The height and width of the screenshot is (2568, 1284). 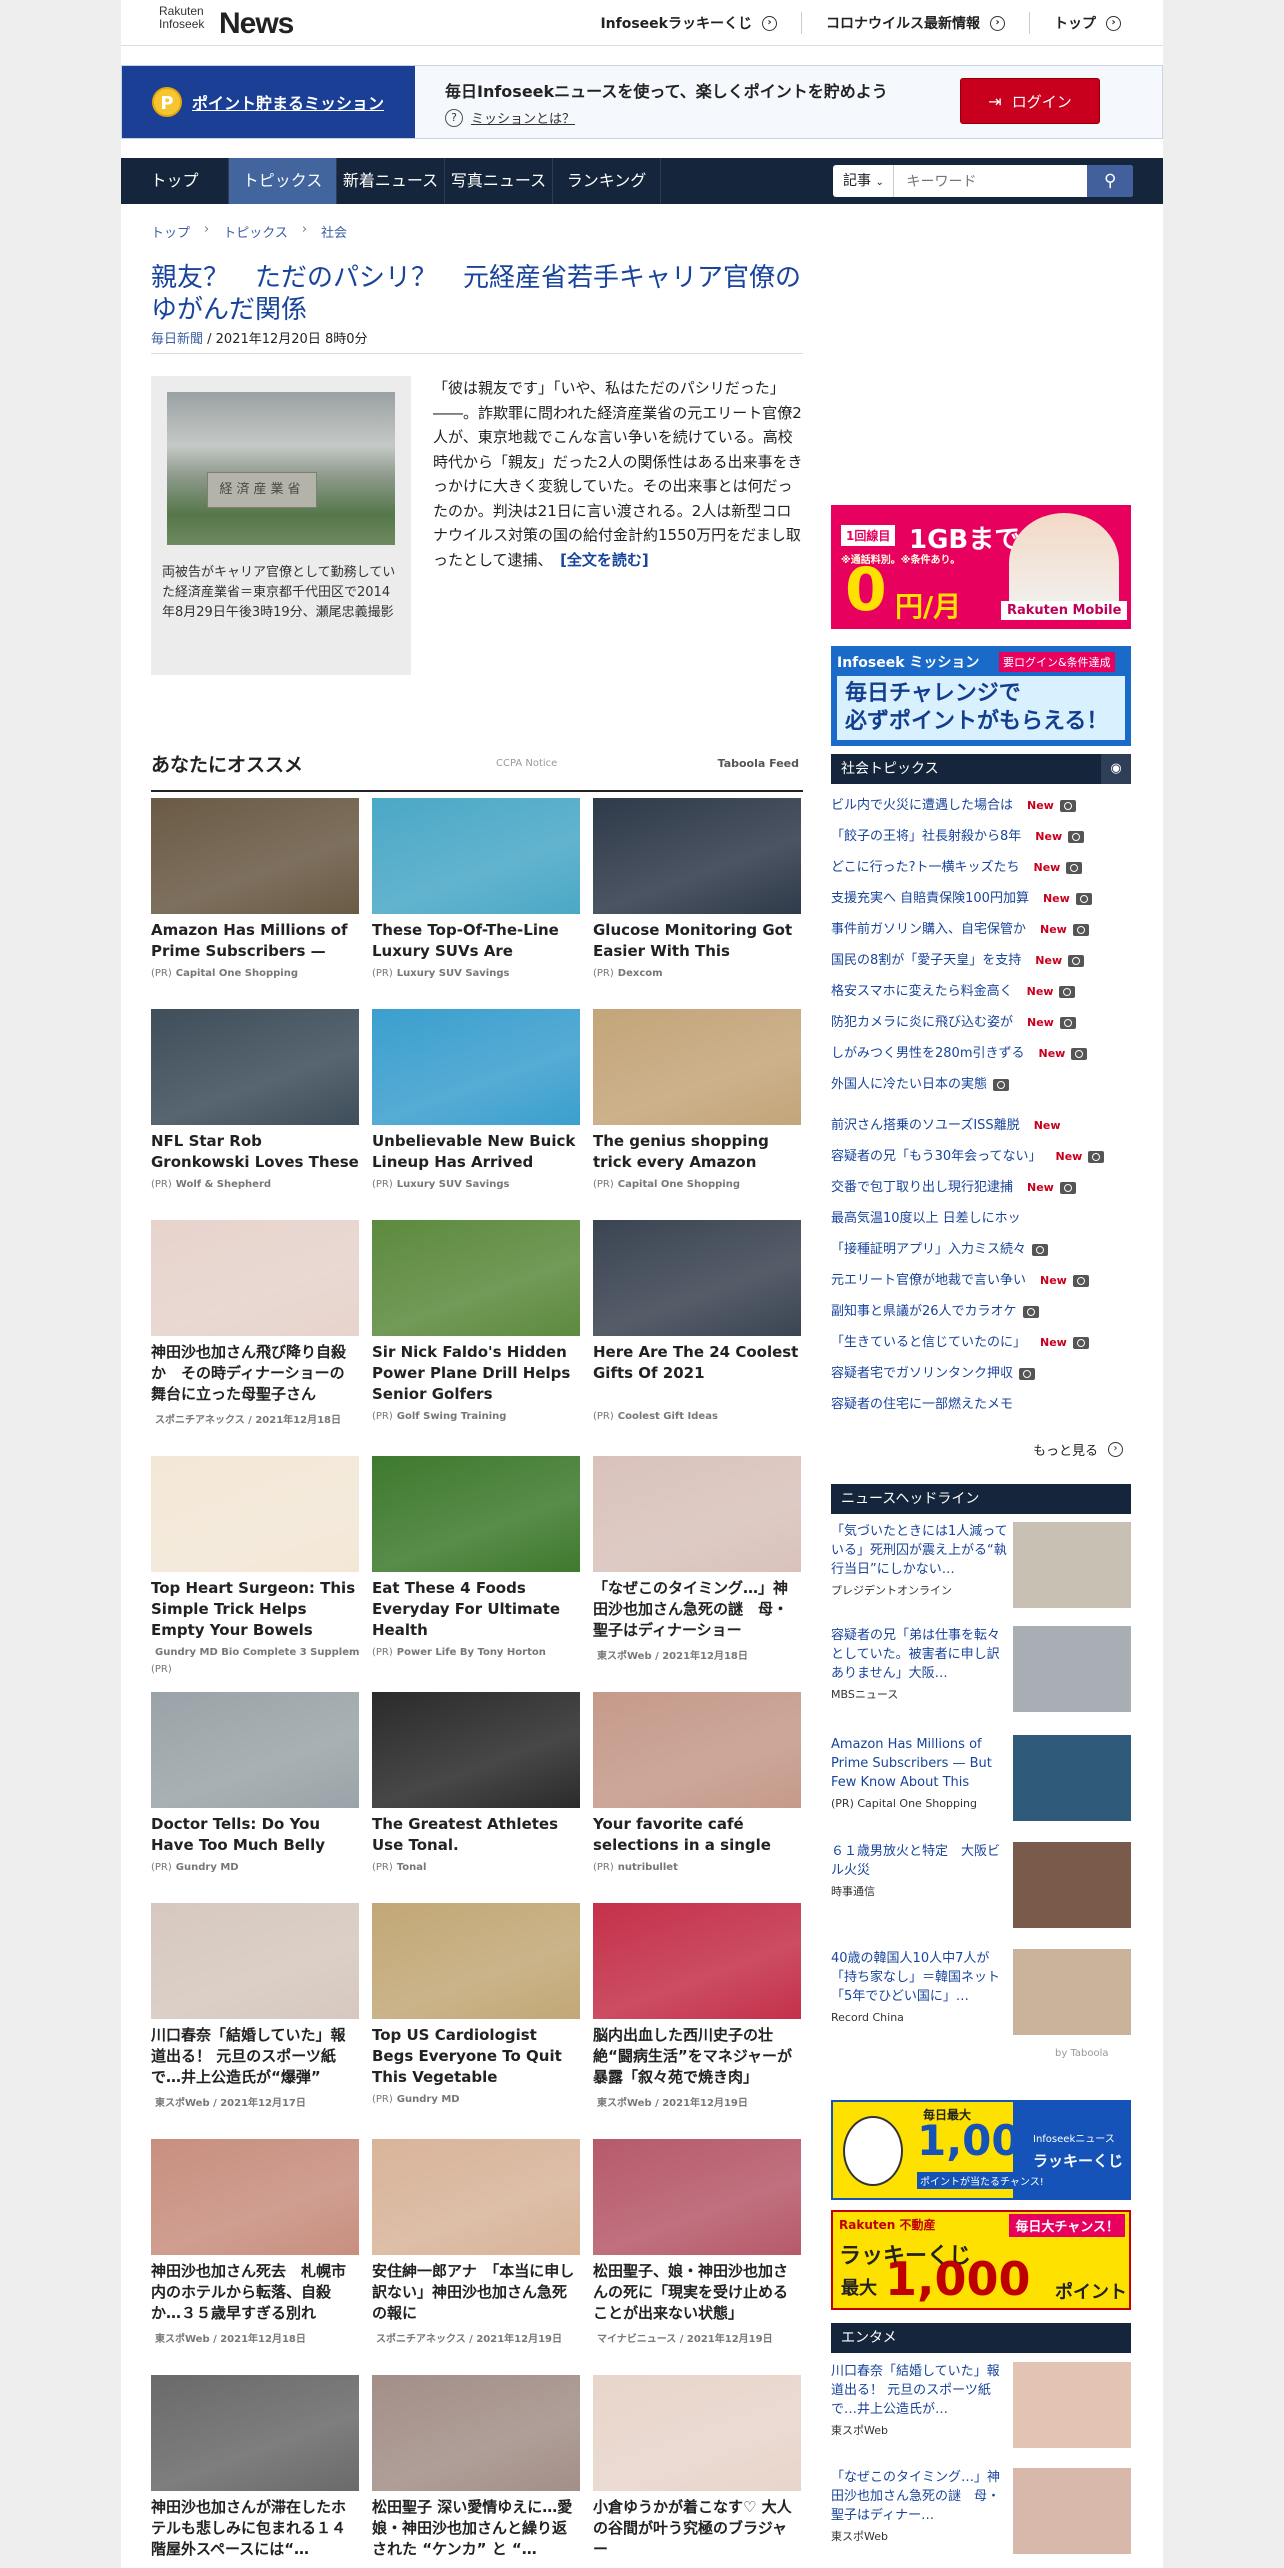 What do you see at coordinates (981, 2513) in the screenshot?
I see `entame-item: 「なぜこのタイミング…」神田沙也加さん急死の謎 母・聖子はディナー… 東スポWeb` at bounding box center [981, 2513].